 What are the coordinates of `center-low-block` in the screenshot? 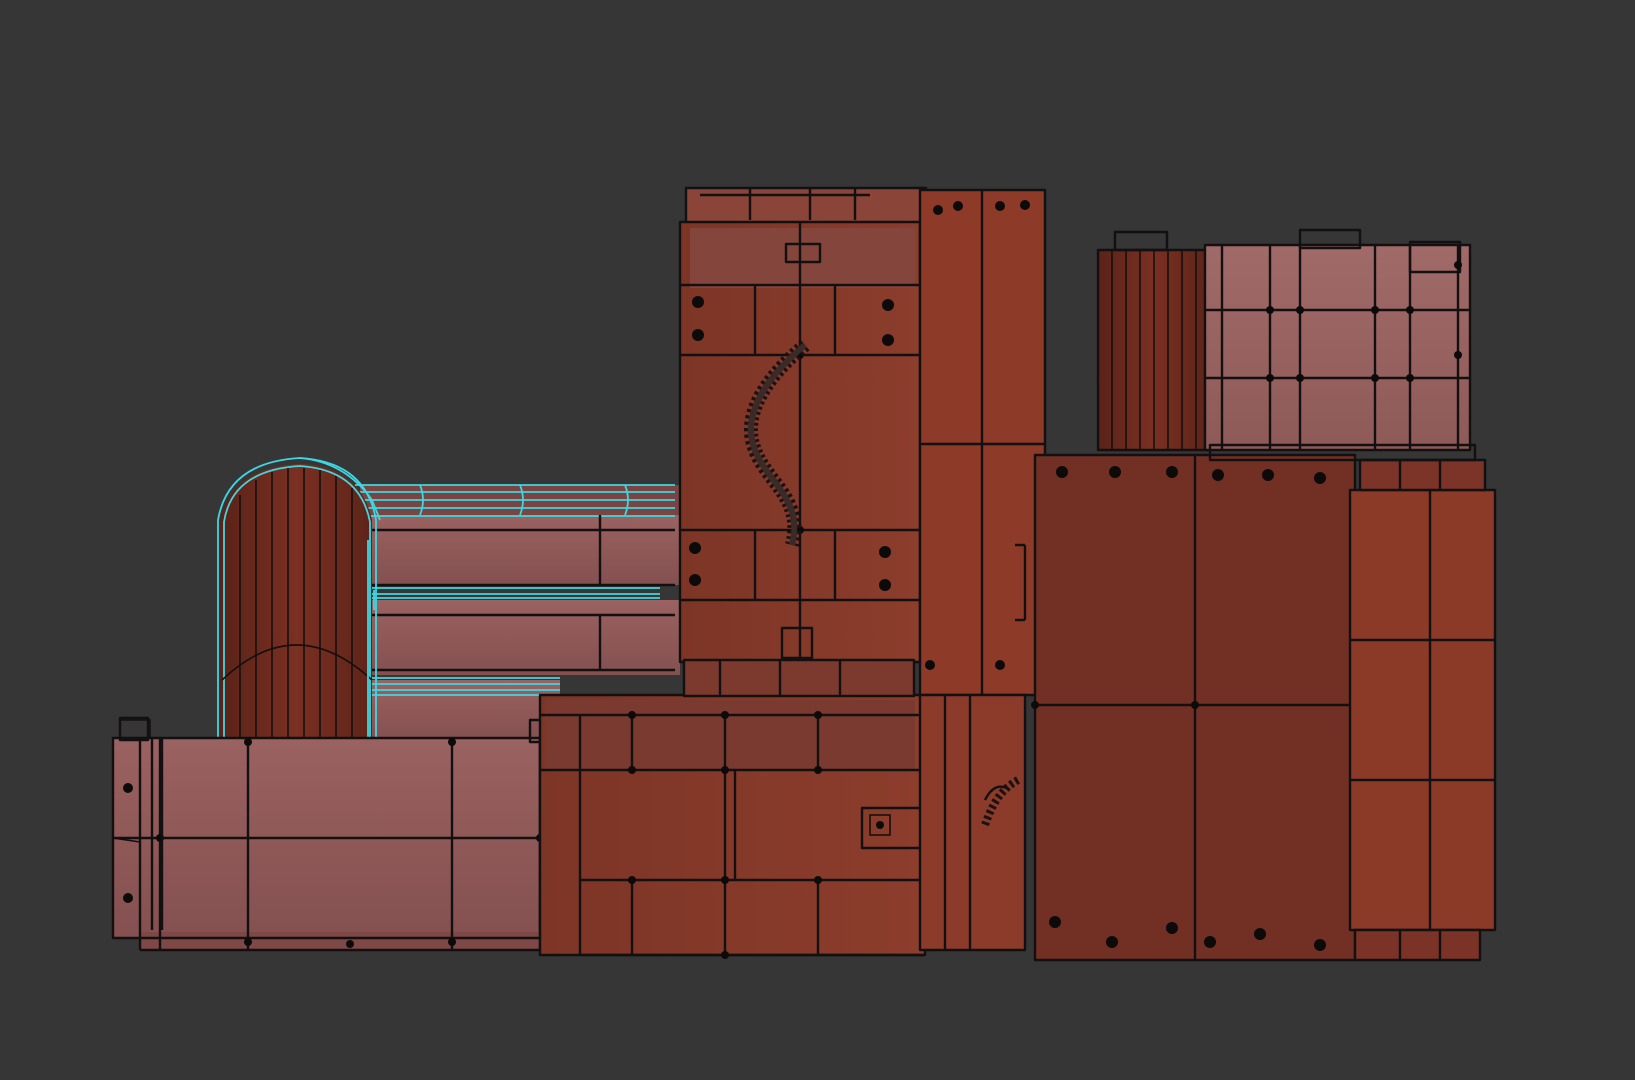 It's located at (732, 826).